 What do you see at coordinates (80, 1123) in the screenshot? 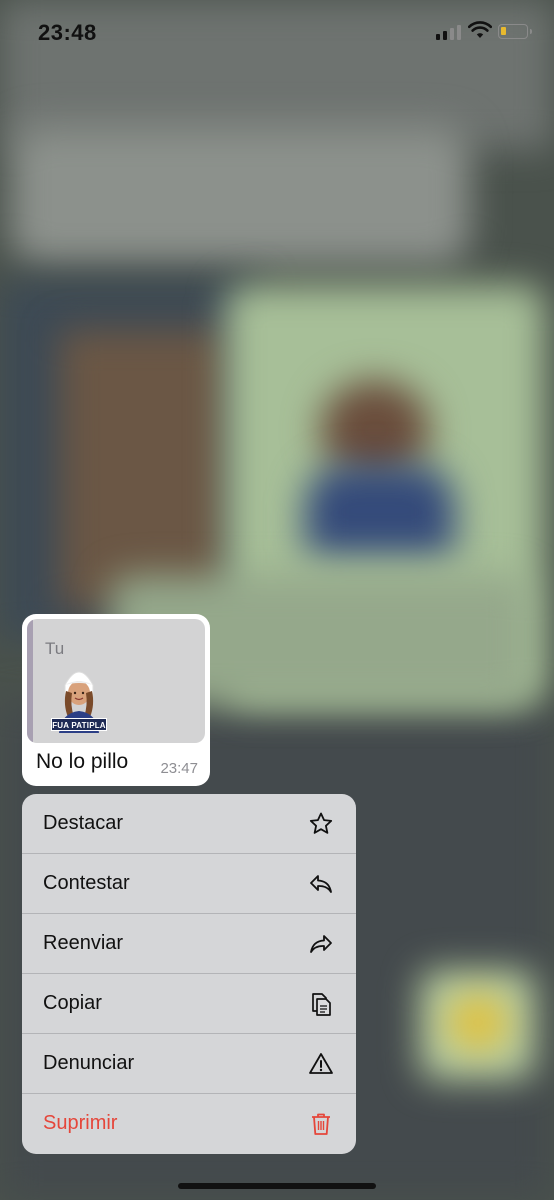
I see `menu-item-label: Suprimir` at bounding box center [80, 1123].